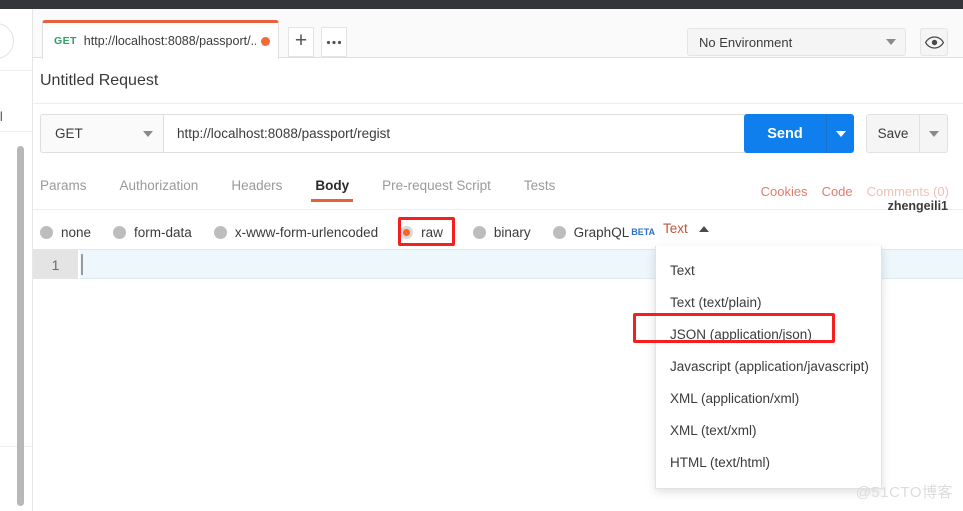 The image size is (963, 511). I want to click on send-button: Send, so click(785, 133).